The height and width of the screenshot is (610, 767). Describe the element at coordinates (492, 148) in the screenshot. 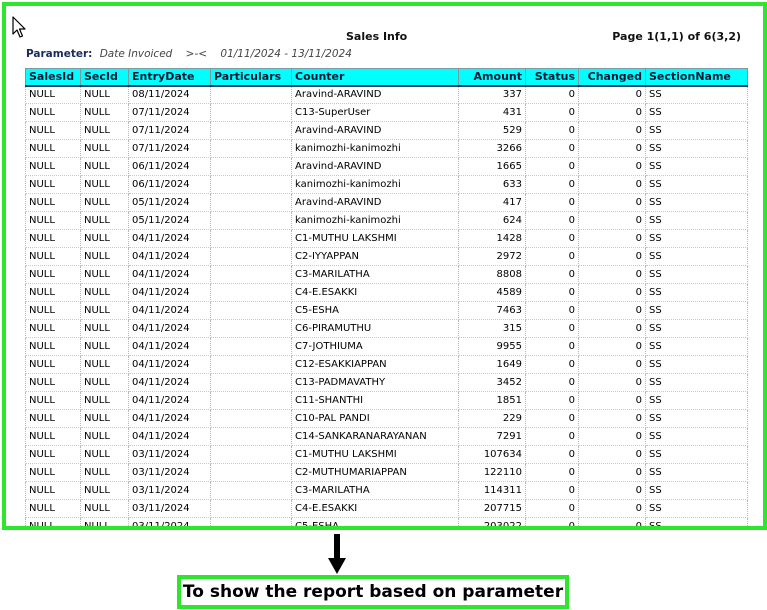

I see `cell-amount: 3266` at that location.